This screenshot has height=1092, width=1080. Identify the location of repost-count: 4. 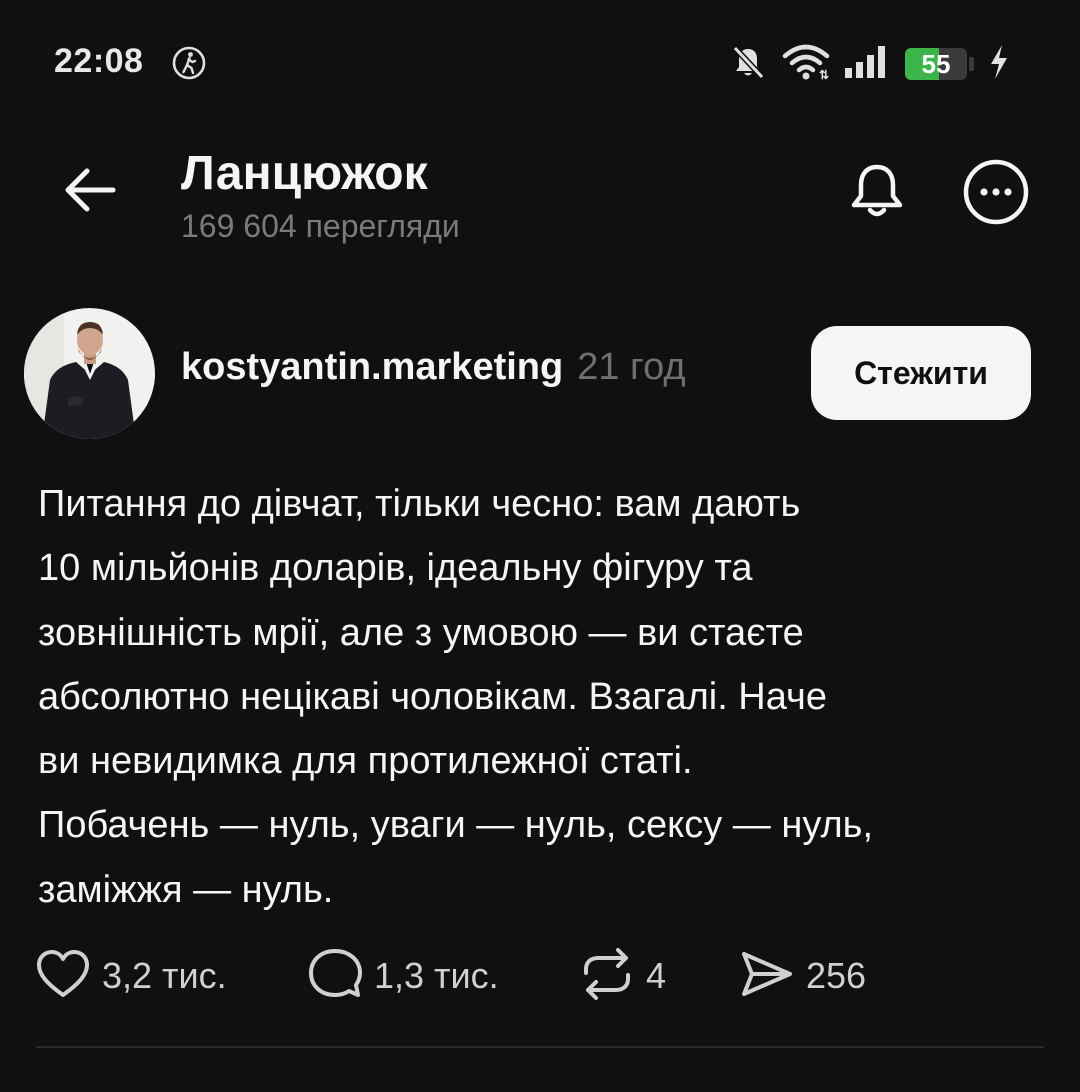
(656, 975).